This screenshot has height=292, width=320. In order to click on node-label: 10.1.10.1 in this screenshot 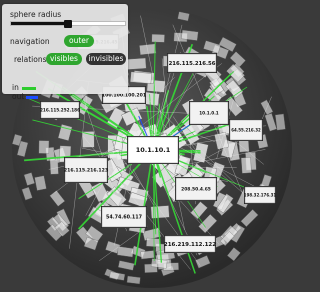, I will do `click(153, 150)`.